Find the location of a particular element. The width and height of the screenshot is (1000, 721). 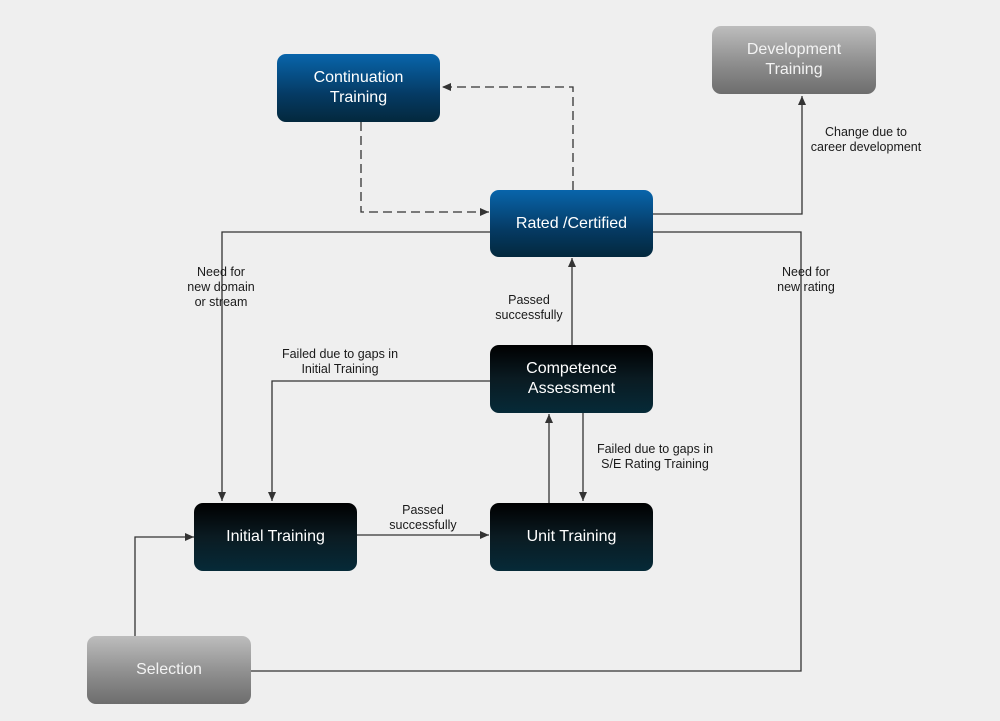

node-development-training: Development Training is located at coordinates (794, 60).